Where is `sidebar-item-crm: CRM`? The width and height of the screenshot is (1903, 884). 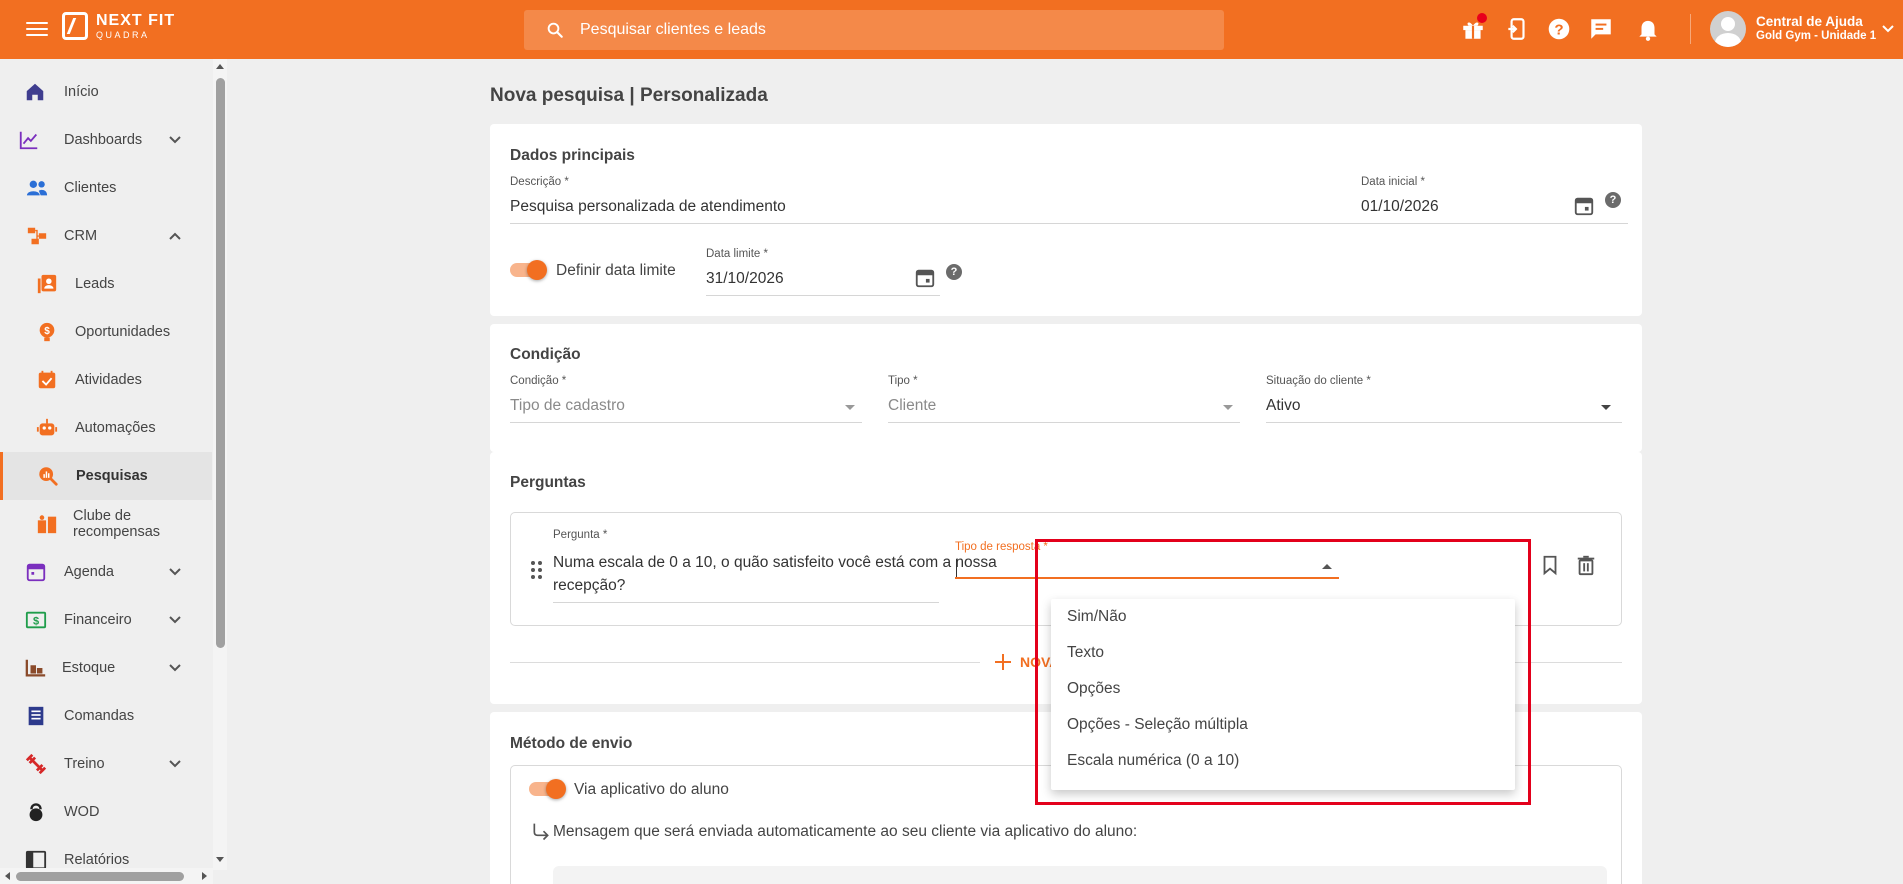
sidebar-item-crm: CRM is located at coordinates (106, 236).